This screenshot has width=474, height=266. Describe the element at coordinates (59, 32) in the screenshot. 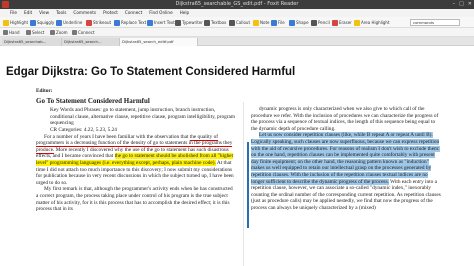

I see `zoom-tool-button: Zoom` at that location.